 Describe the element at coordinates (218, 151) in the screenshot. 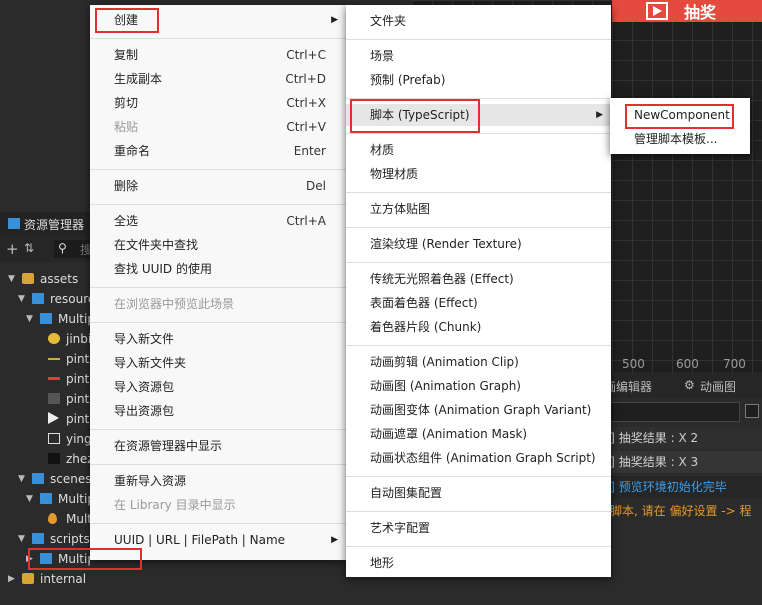

I see `menu-item: 重命名 Enter` at that location.